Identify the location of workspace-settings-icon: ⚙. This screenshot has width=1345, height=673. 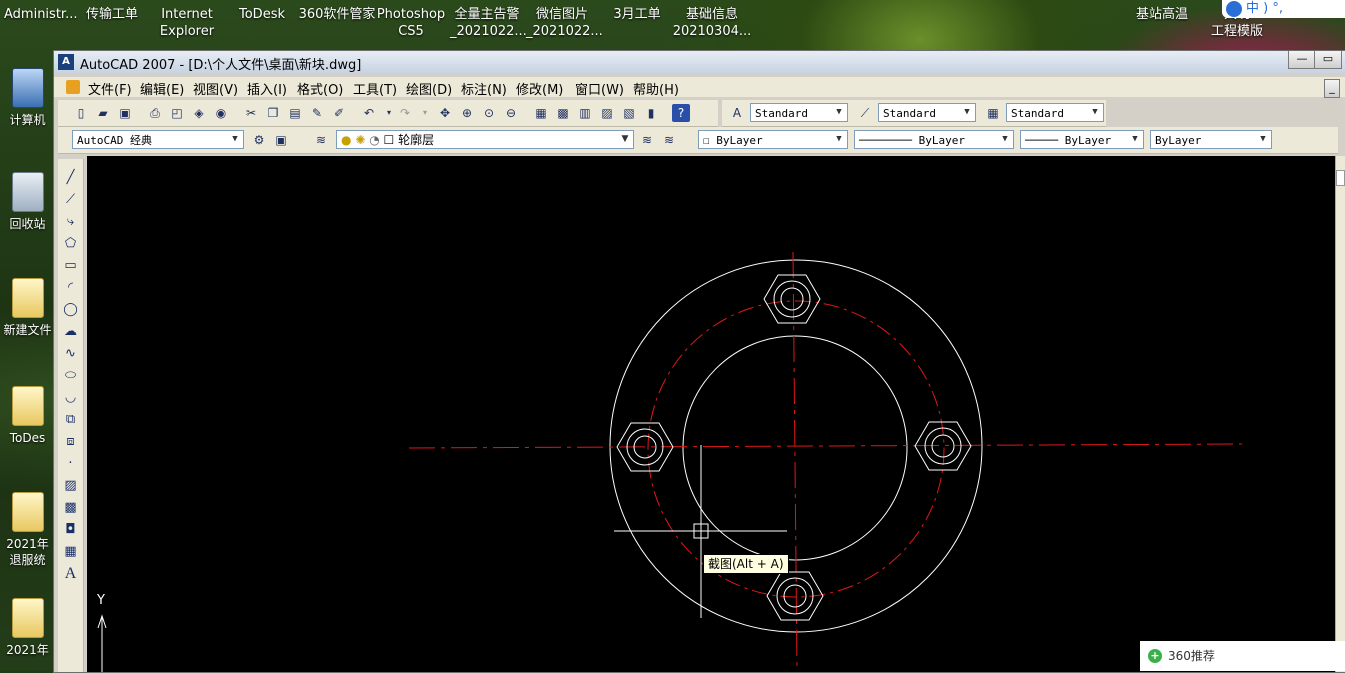
(259, 140).